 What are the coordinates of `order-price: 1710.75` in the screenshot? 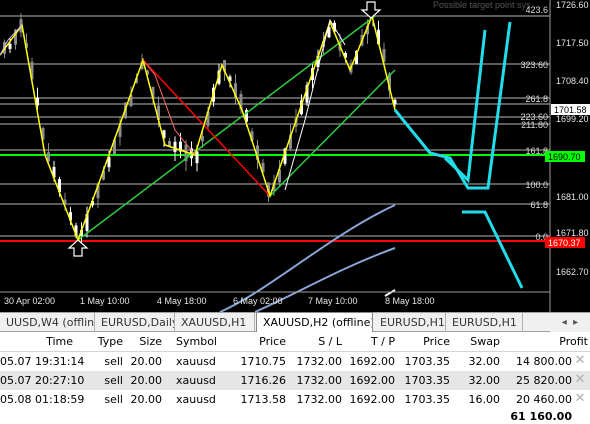 It's located at (263, 361).